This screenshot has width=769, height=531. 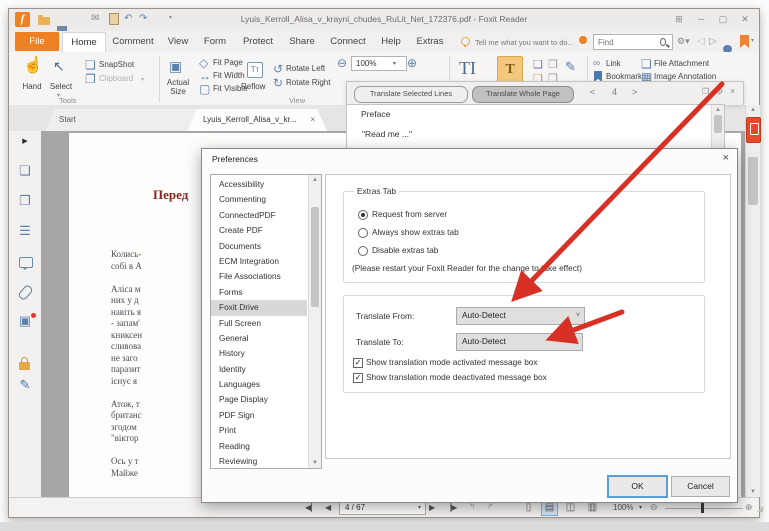 I want to click on fit-width-icon: ↔, so click(x=205, y=76).